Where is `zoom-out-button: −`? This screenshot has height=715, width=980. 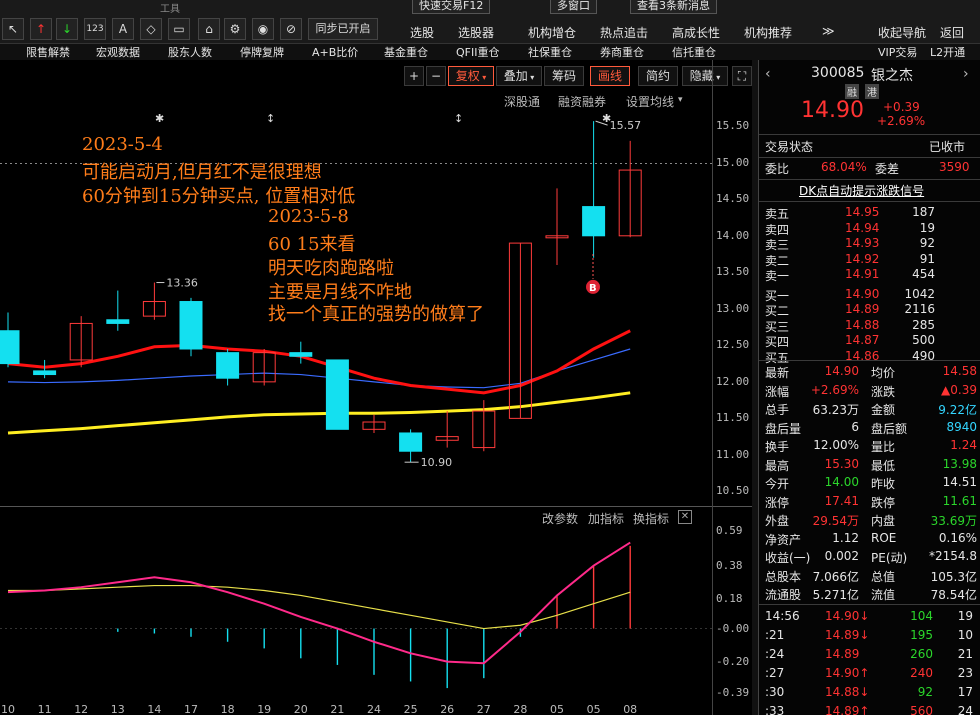 zoom-out-button: − is located at coordinates (436, 76).